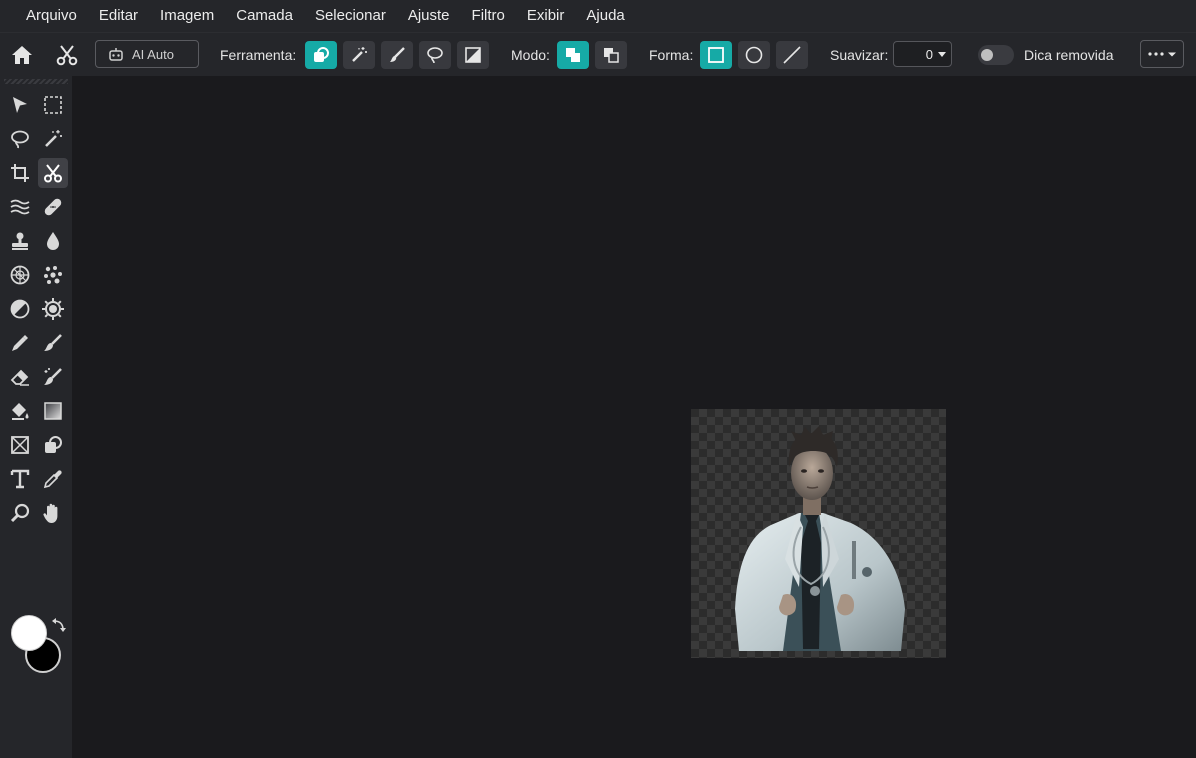 The height and width of the screenshot is (758, 1196). Describe the element at coordinates (53, 343) in the screenshot. I see `brush-tool-icon` at that location.